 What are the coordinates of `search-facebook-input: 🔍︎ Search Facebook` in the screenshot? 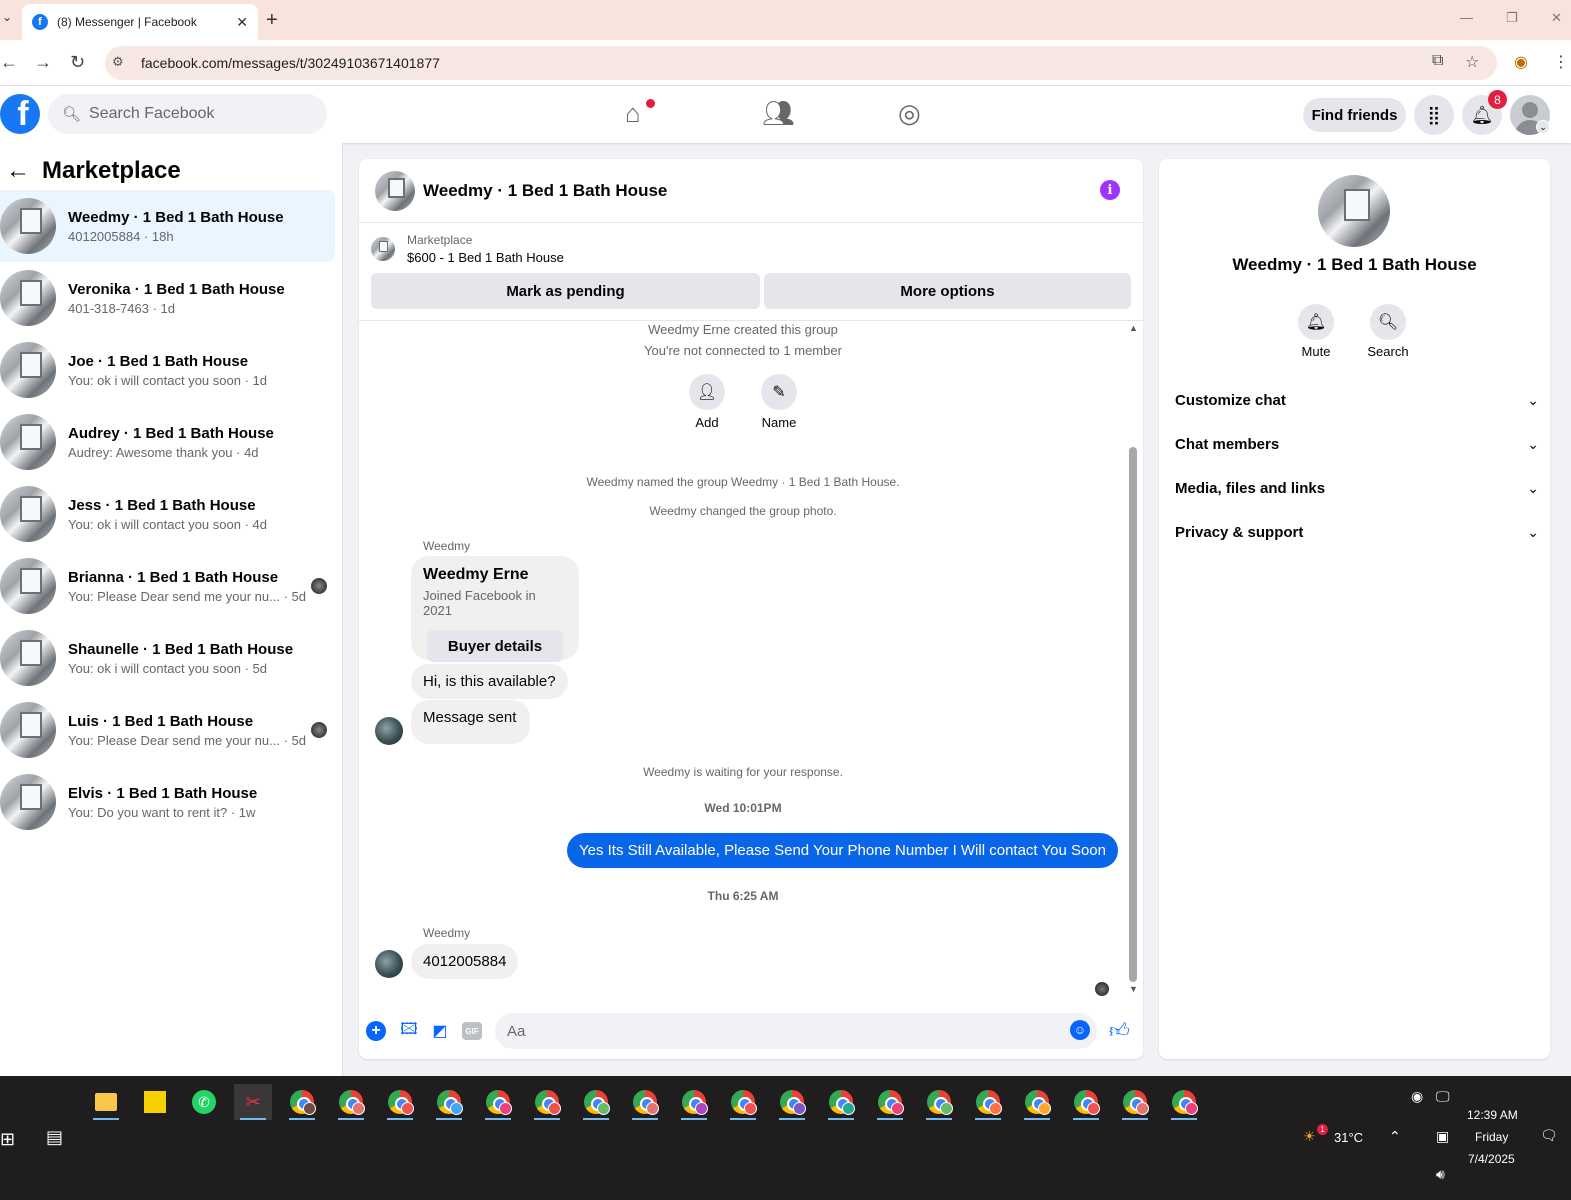 It's located at (187, 114).